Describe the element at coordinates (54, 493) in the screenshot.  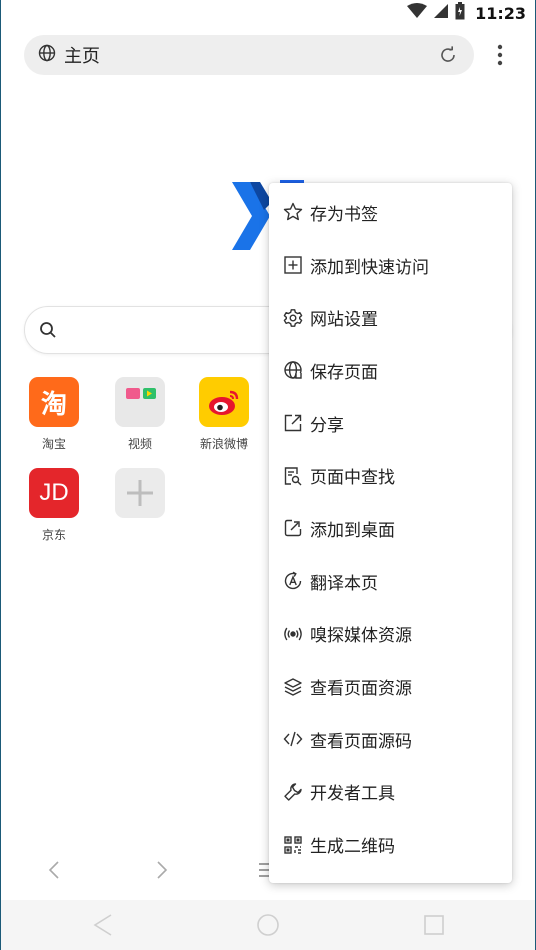
I see `jd-icon: JD` at that location.